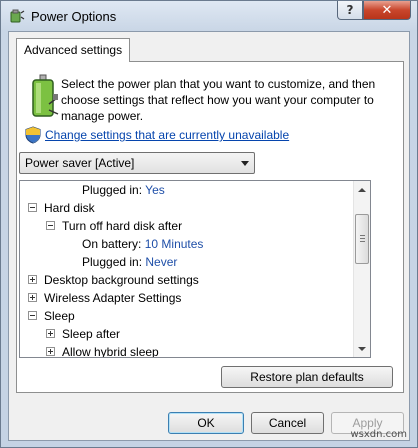 Image resolution: width=418 pixels, height=448 pixels. What do you see at coordinates (121, 280) in the screenshot?
I see `tree-row-desktop-background: Desktop background settings` at bounding box center [121, 280].